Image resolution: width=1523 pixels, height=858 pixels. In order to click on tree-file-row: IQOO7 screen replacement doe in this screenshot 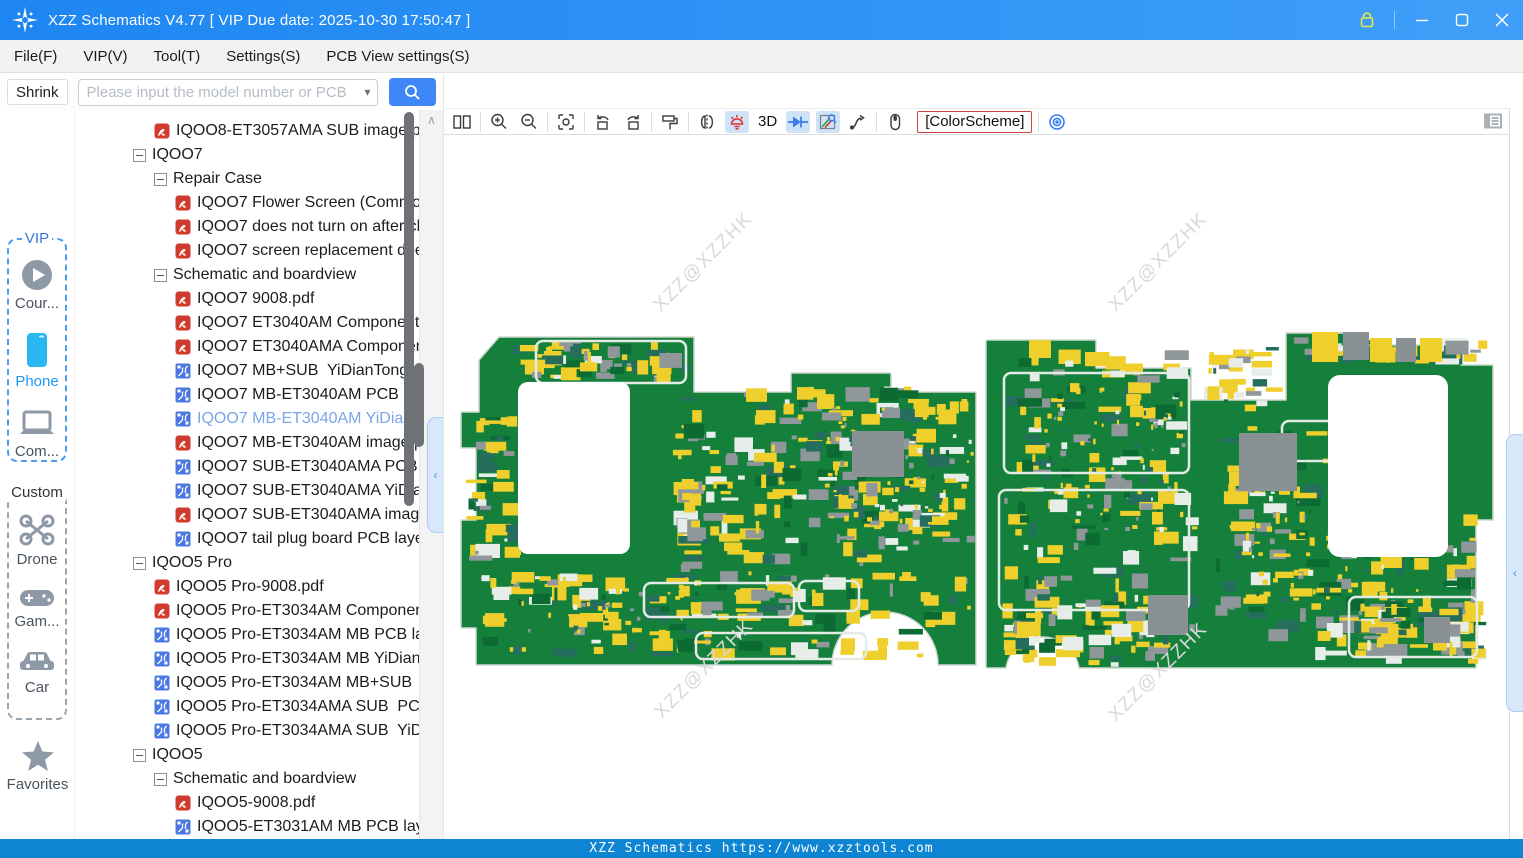, I will do `click(259, 251)`.